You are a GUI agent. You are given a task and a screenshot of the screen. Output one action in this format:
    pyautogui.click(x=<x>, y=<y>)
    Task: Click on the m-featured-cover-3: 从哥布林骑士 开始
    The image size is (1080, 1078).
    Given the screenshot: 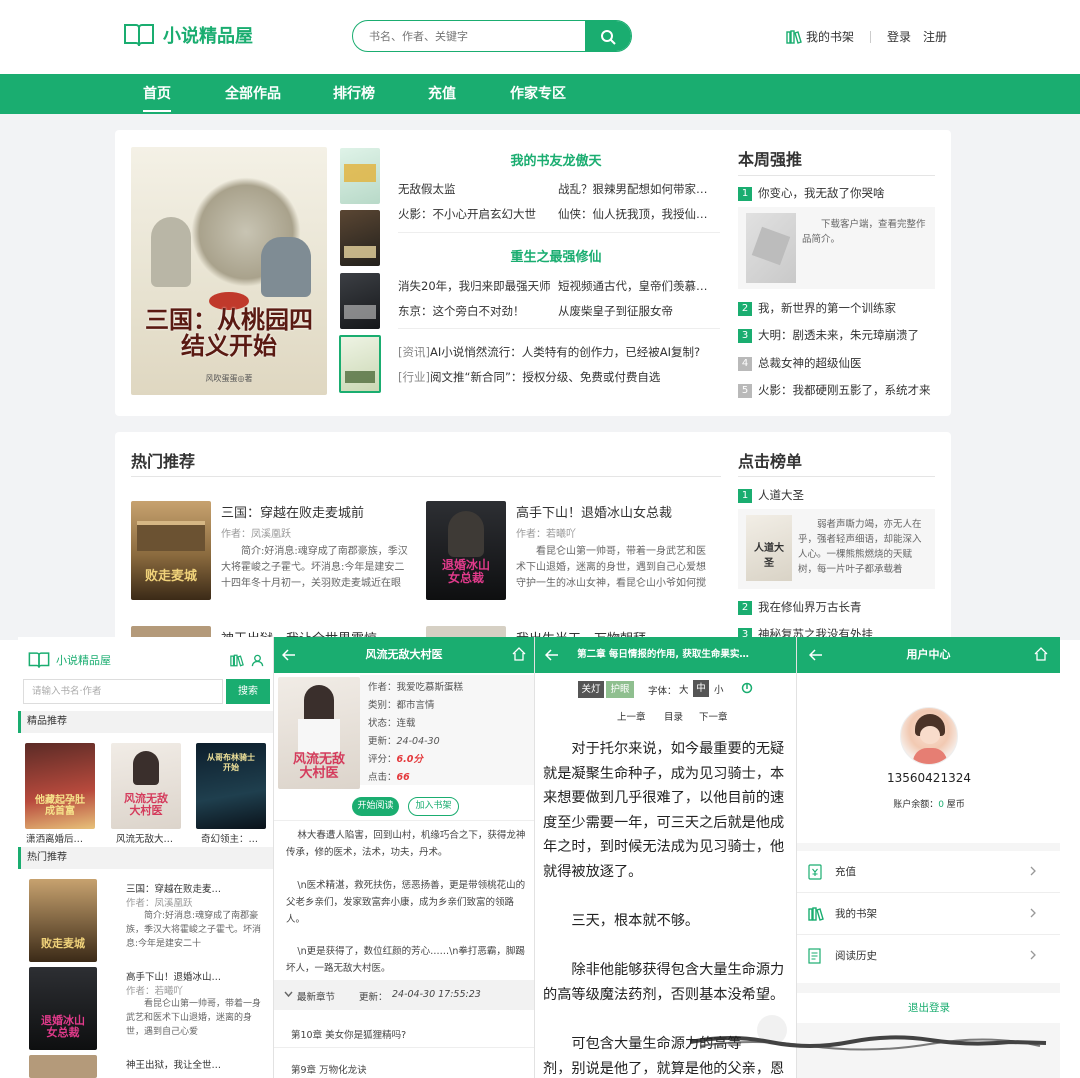 What is the action you would take?
    pyautogui.click(x=231, y=786)
    